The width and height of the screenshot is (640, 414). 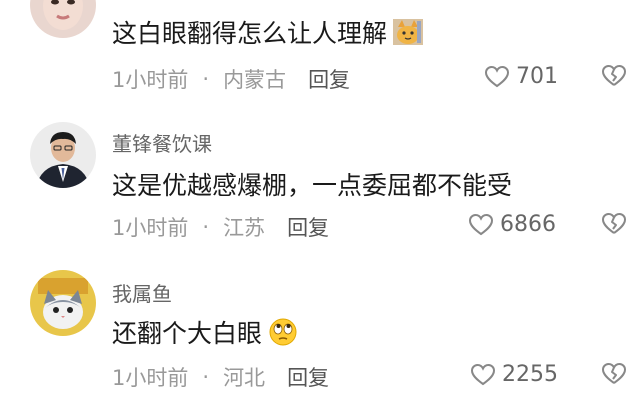 I want to click on like-count: 2255, so click(x=530, y=374).